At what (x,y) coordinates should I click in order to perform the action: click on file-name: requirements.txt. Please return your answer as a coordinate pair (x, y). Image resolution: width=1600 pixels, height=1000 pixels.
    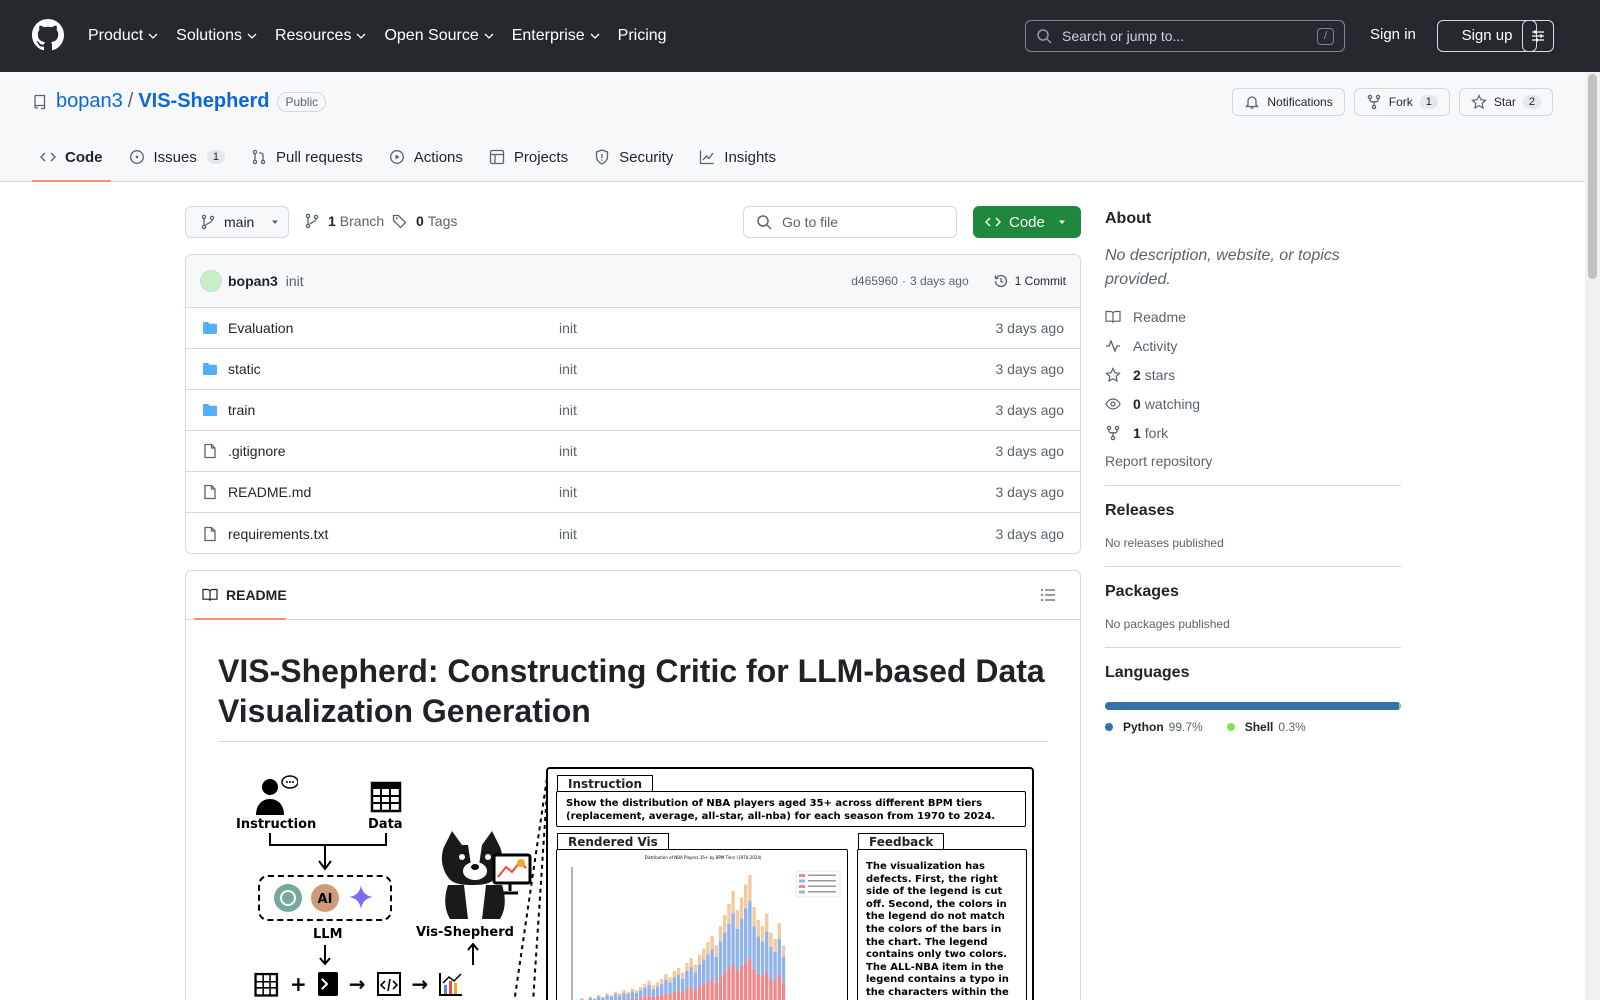
    Looking at the image, I should click on (278, 534).